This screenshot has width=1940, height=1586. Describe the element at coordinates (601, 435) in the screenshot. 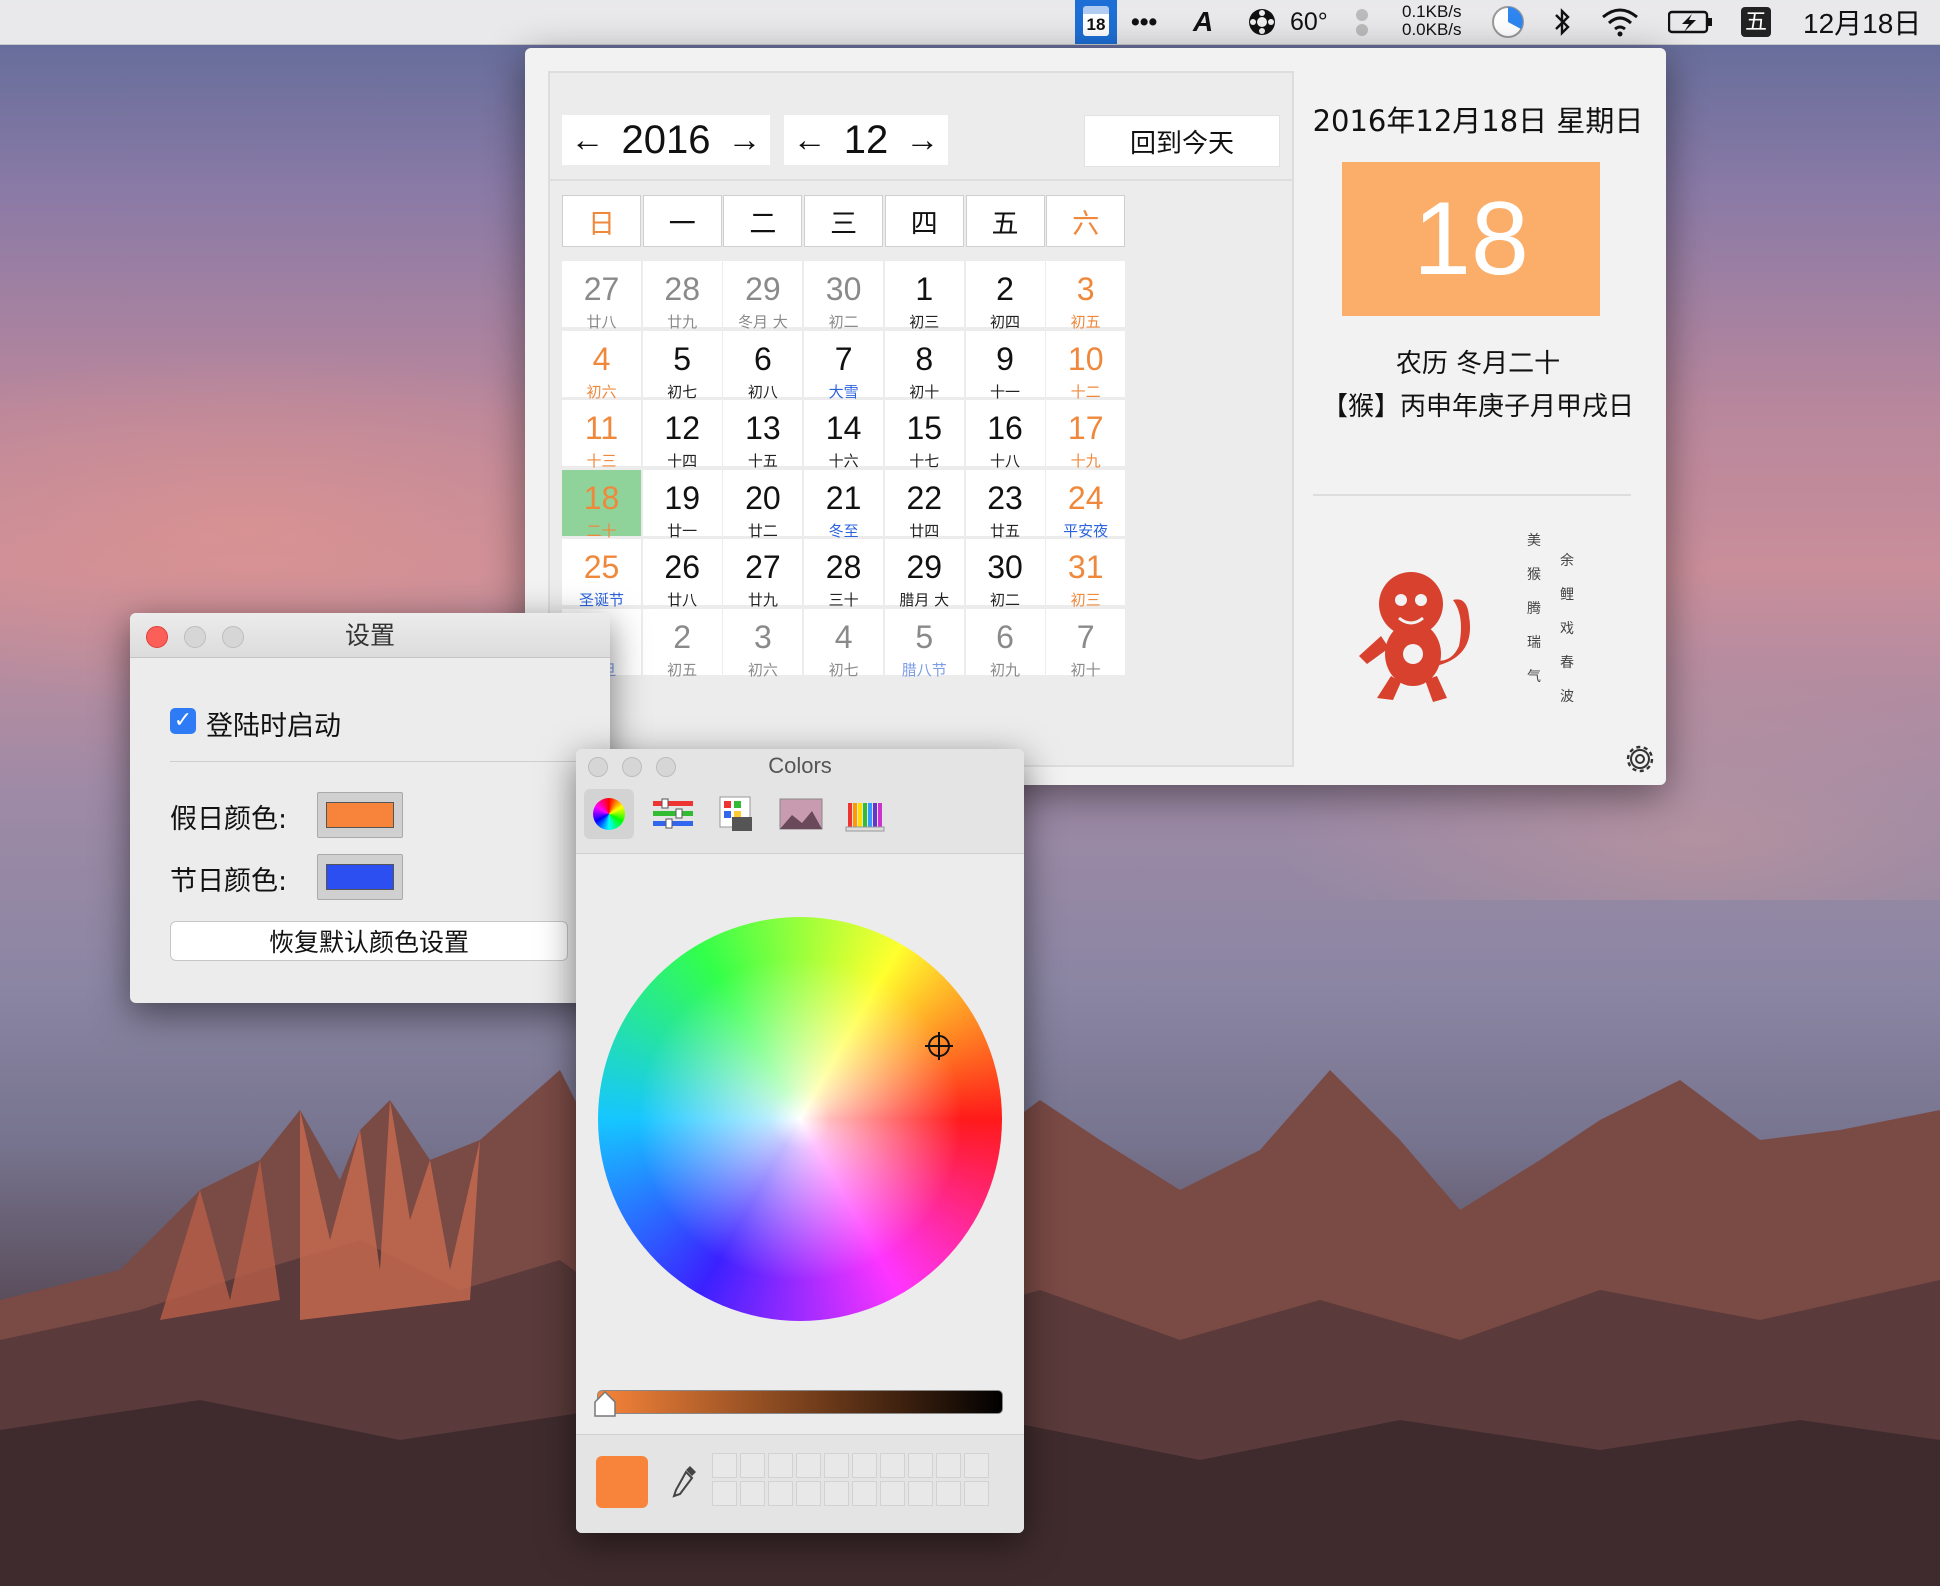

I see `day-cell: 11 十三` at that location.